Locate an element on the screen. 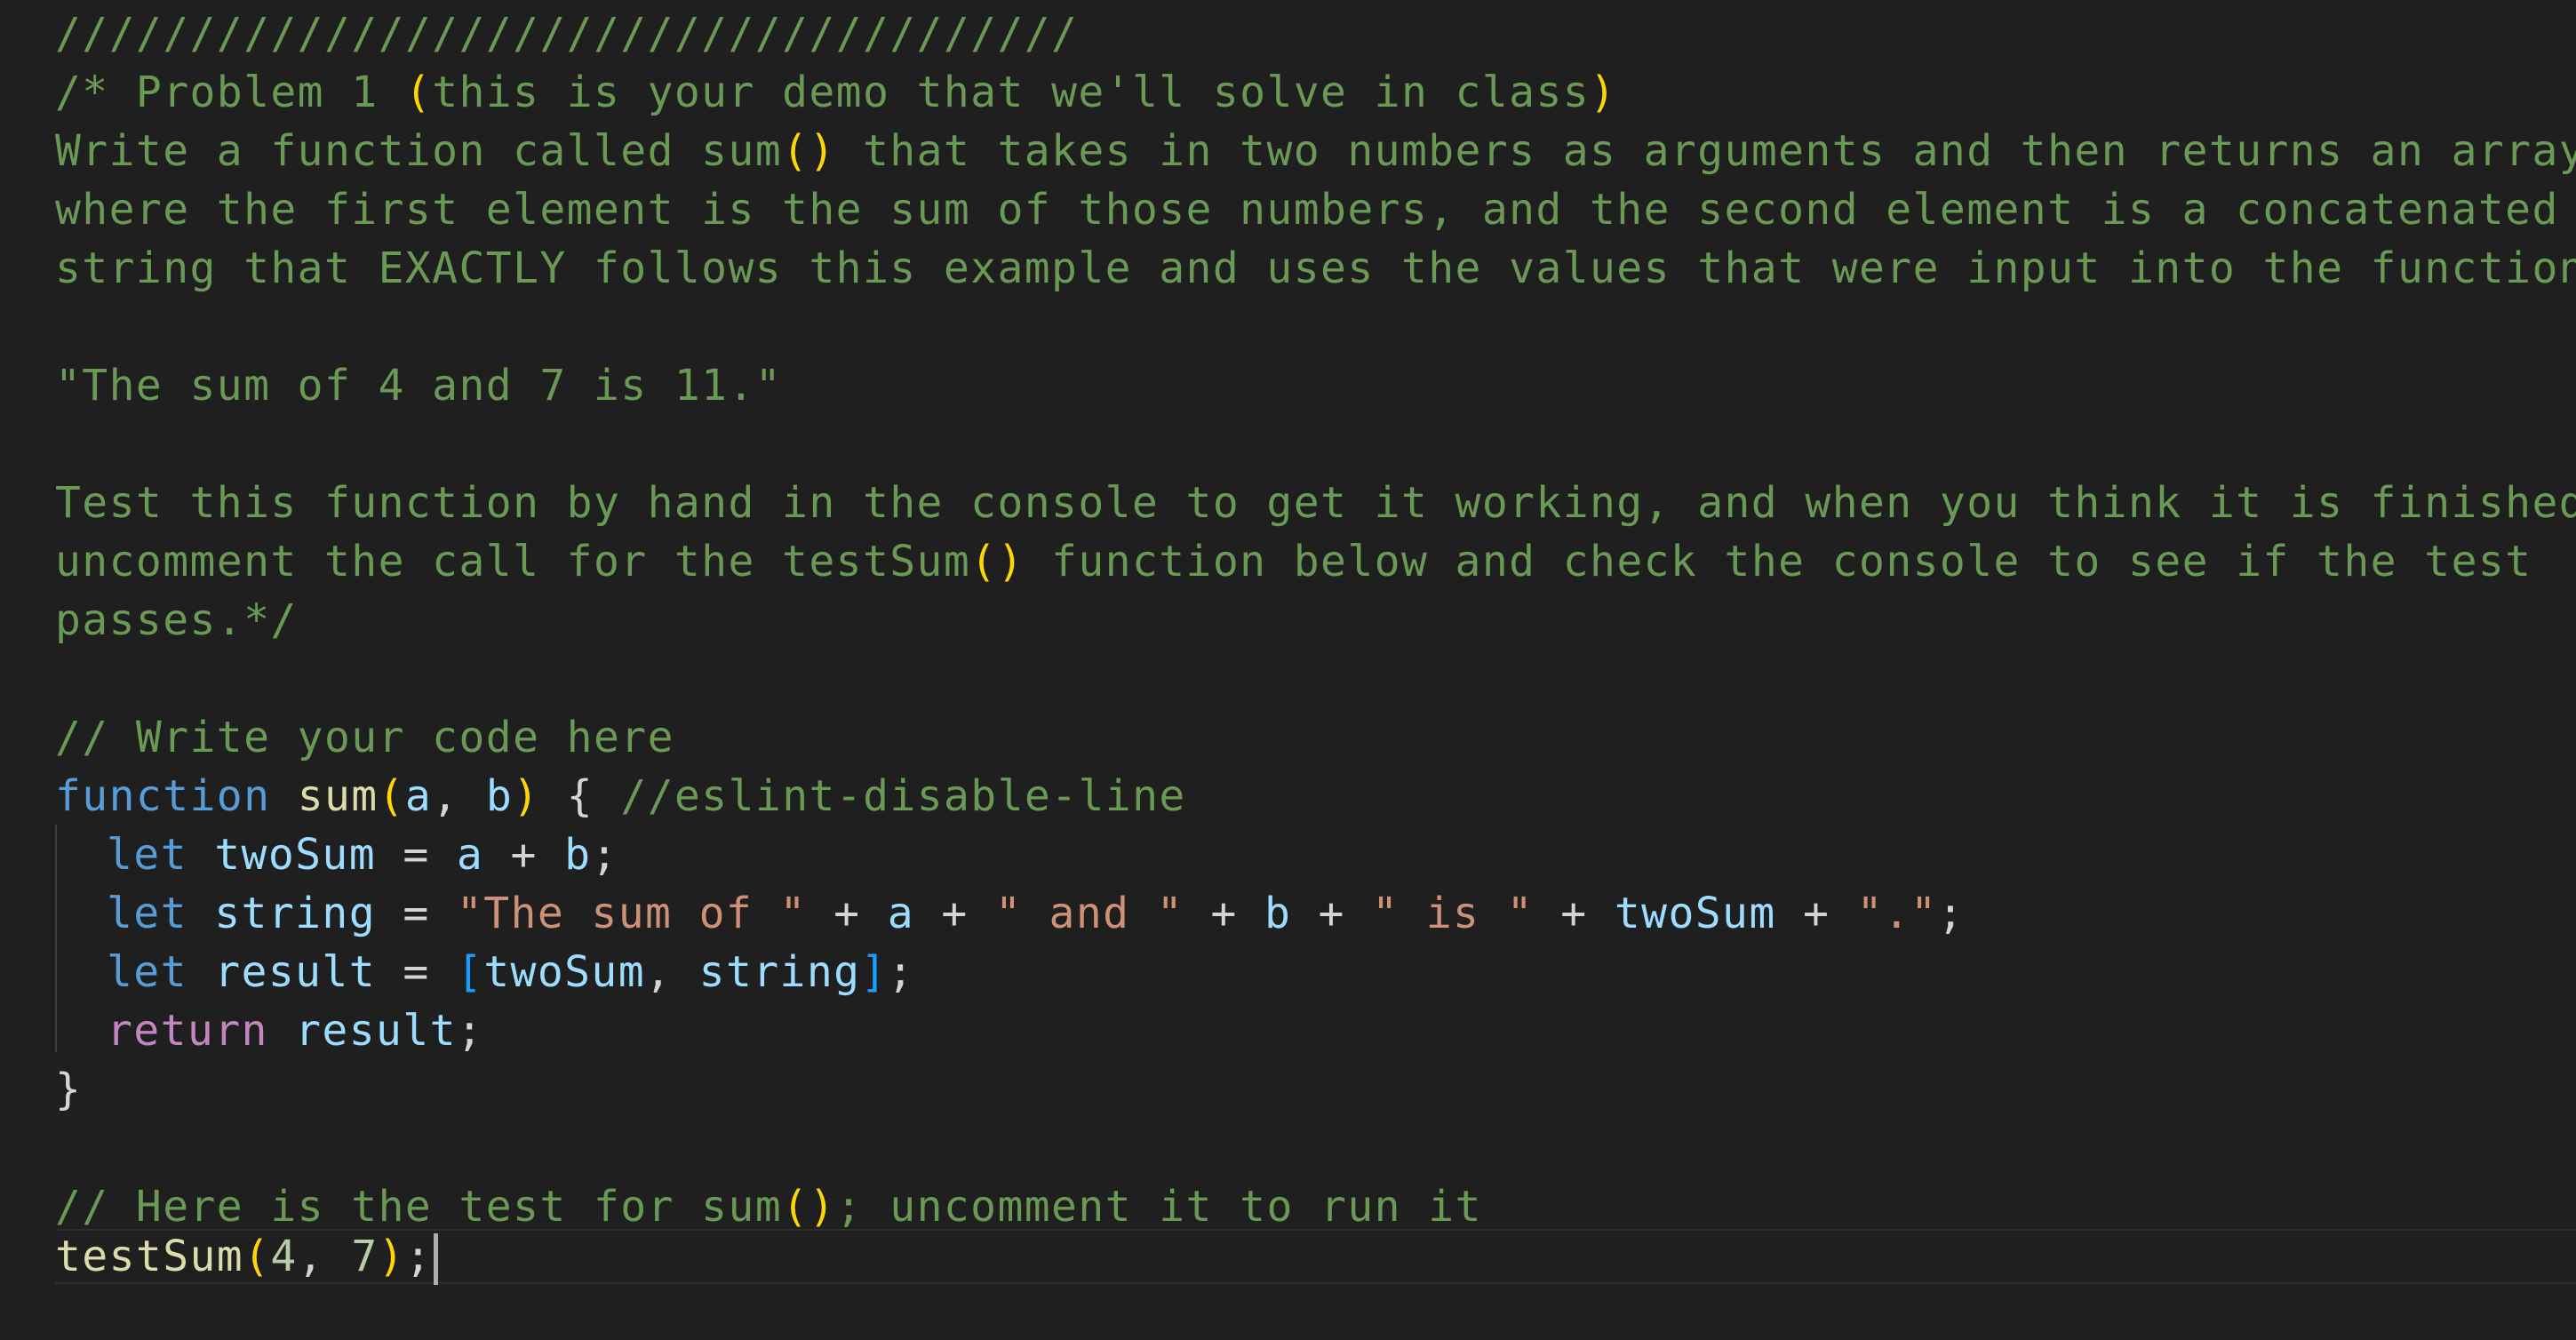 The height and width of the screenshot is (1340, 2576). code-line-13: // Write your code here is located at coordinates (364, 737).